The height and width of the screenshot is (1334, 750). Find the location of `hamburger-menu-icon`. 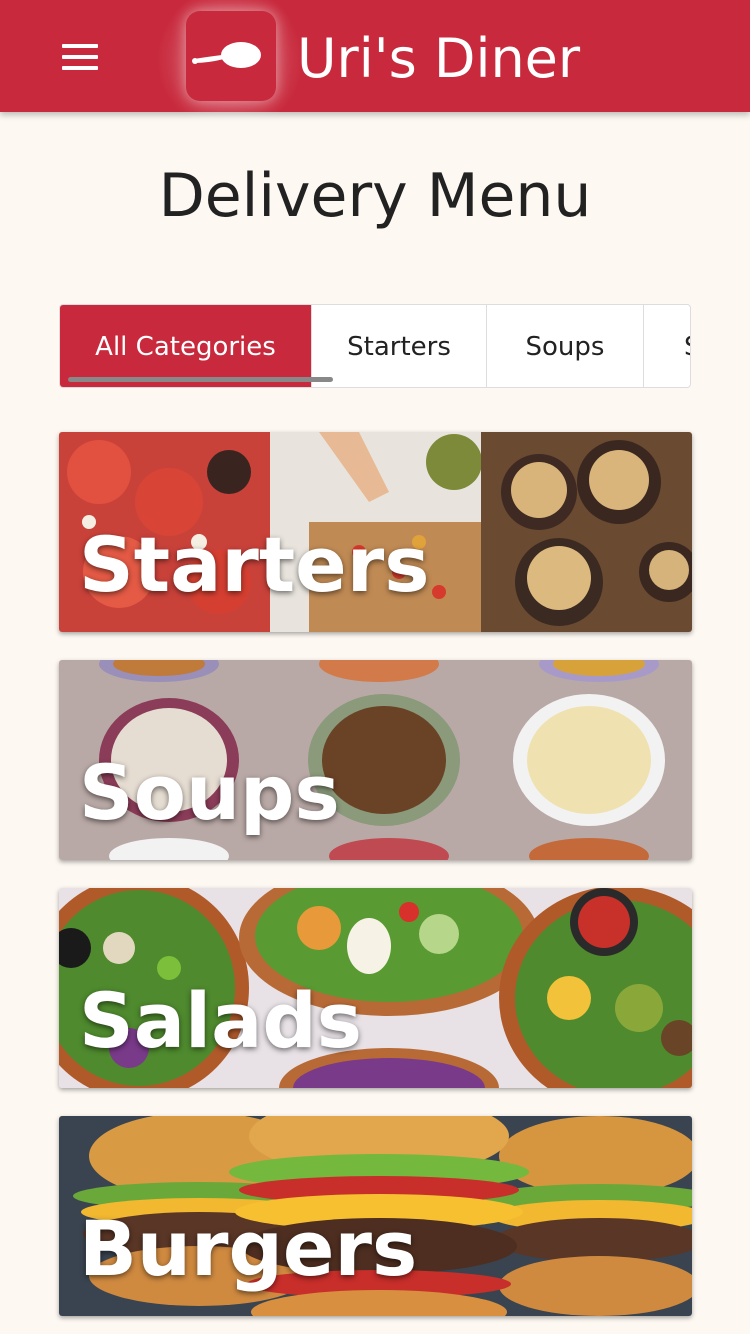

hamburger-menu-icon is located at coordinates (80, 57).